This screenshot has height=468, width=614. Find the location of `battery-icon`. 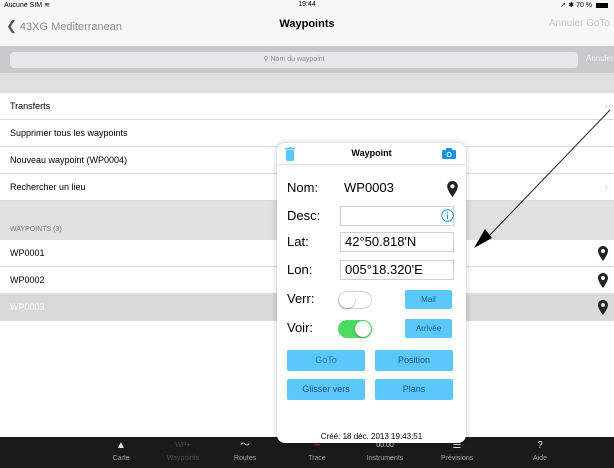

battery-icon is located at coordinates (602, 5).